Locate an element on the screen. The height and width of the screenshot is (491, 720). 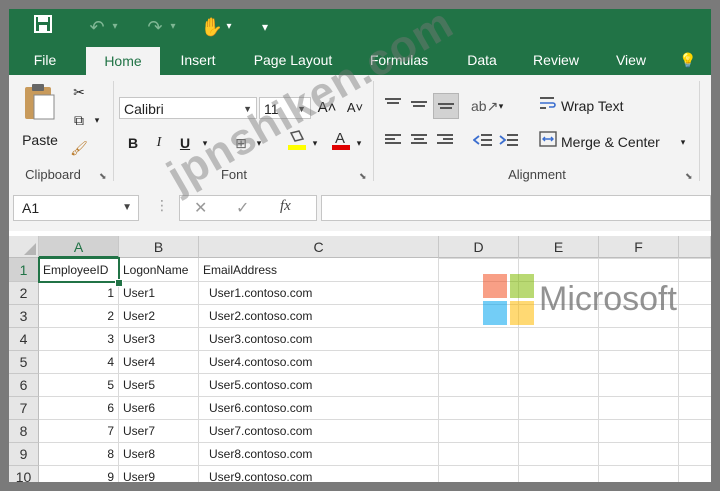
select-all-corner is located at coordinates (24, 247).